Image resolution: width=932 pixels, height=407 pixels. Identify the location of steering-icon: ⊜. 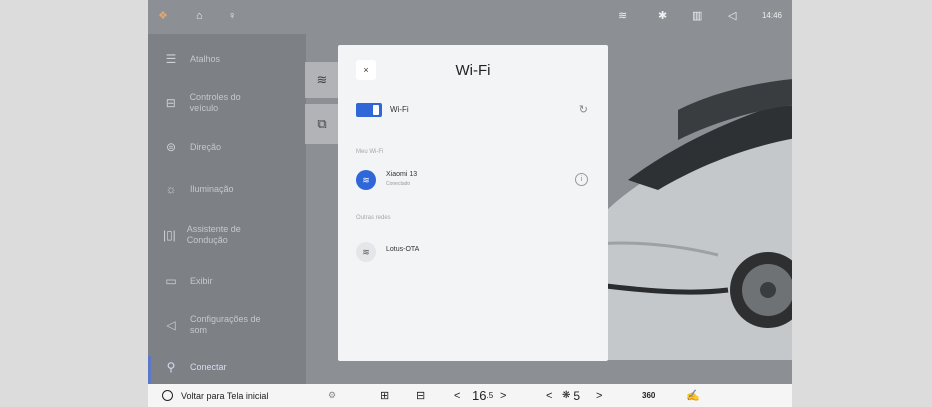
(171, 147).